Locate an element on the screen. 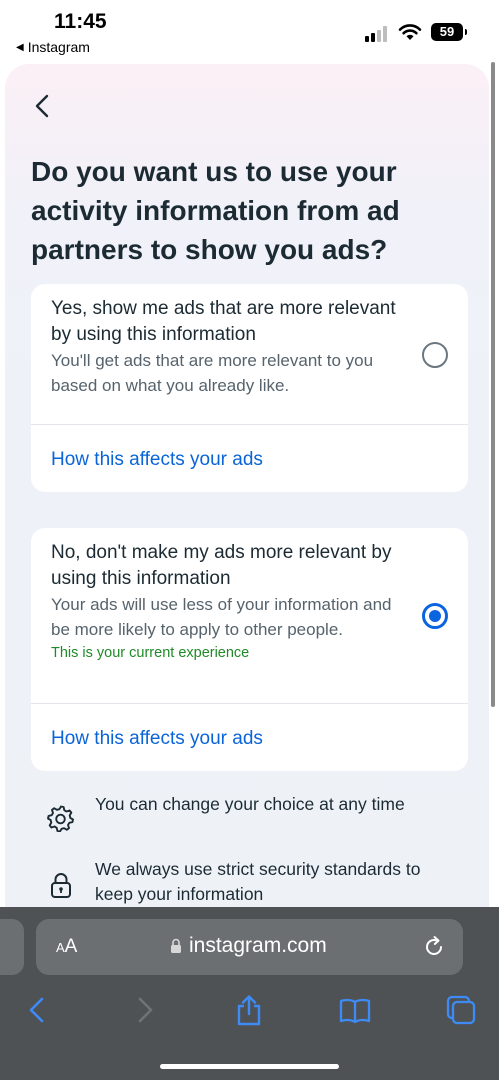  tabs-icon is located at coordinates (461, 1010).